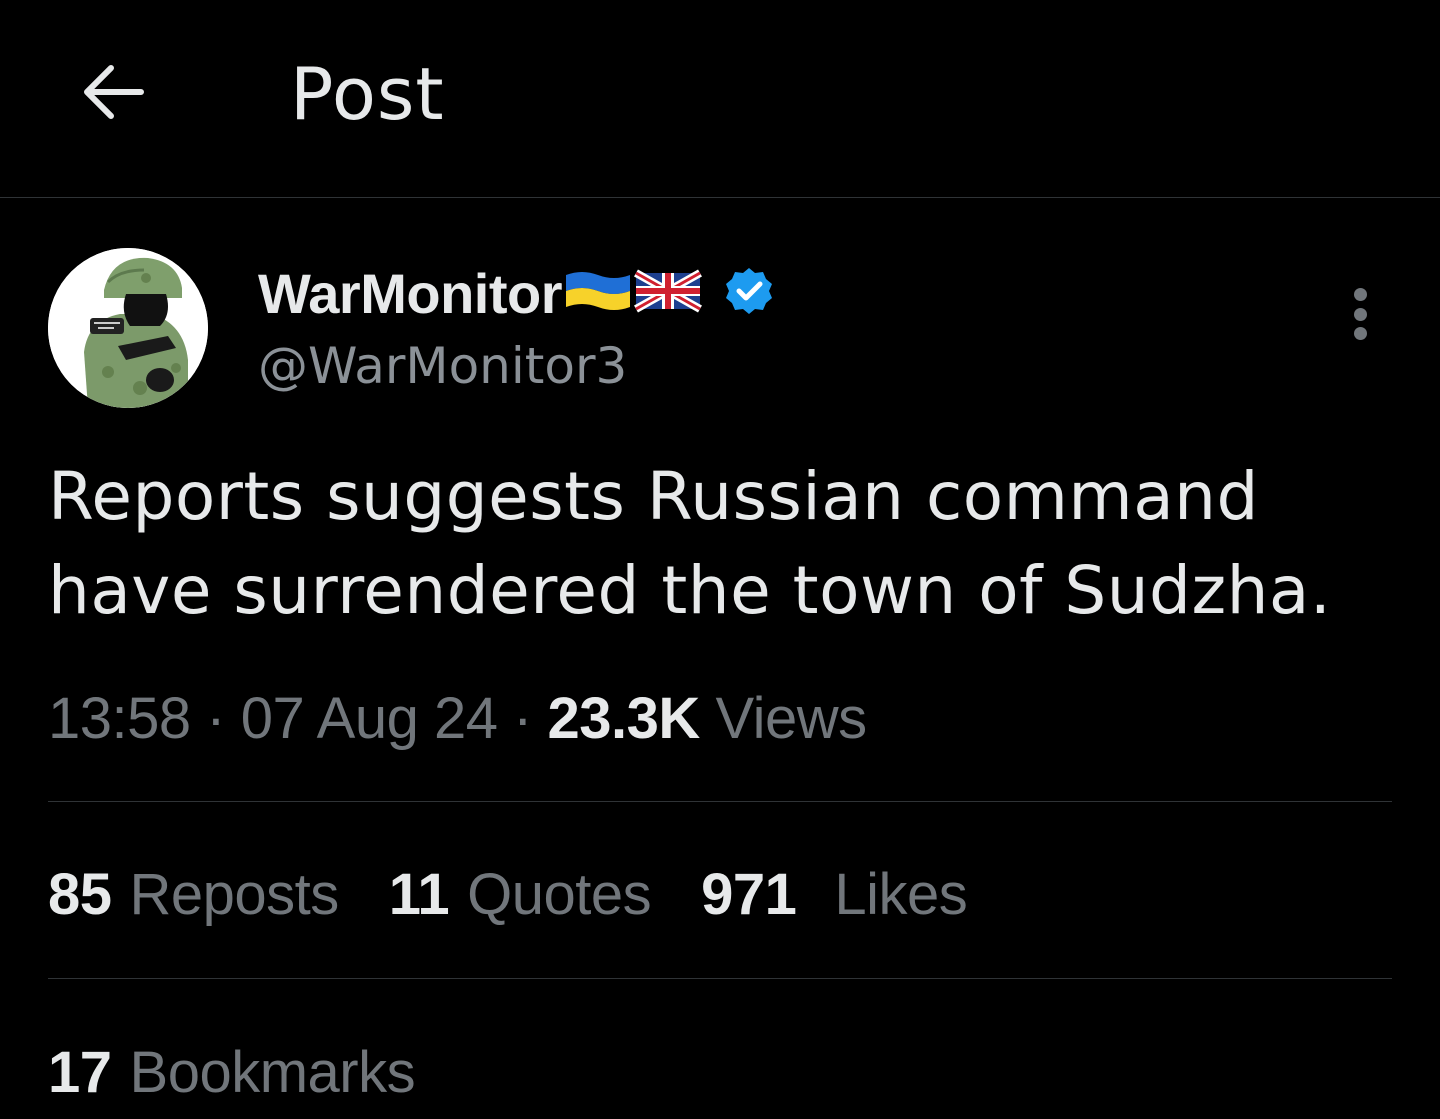 The width and height of the screenshot is (1440, 1119). I want to click on arrow-left-icon, so click(114, 92).